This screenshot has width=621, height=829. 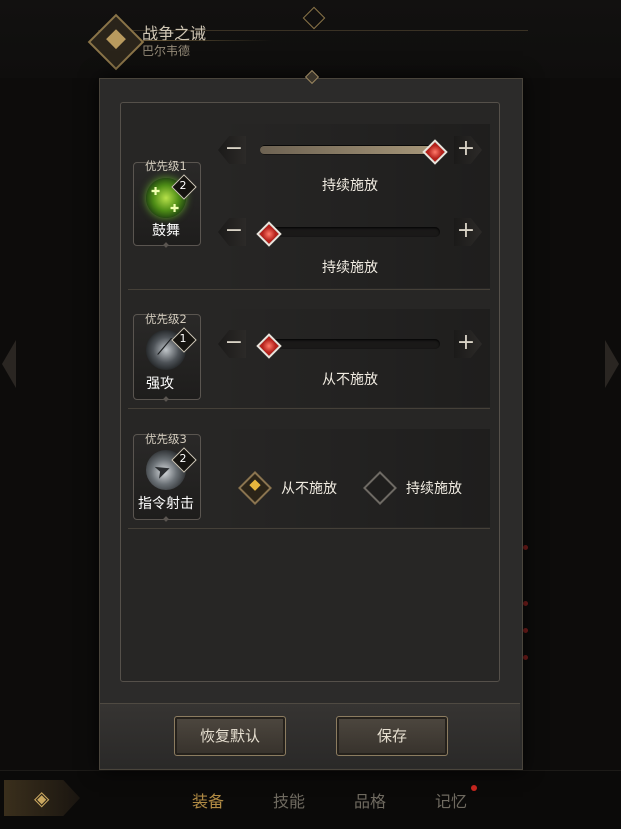 What do you see at coordinates (310, 799) in the screenshot?
I see `bottom-nav-bar` at bounding box center [310, 799].